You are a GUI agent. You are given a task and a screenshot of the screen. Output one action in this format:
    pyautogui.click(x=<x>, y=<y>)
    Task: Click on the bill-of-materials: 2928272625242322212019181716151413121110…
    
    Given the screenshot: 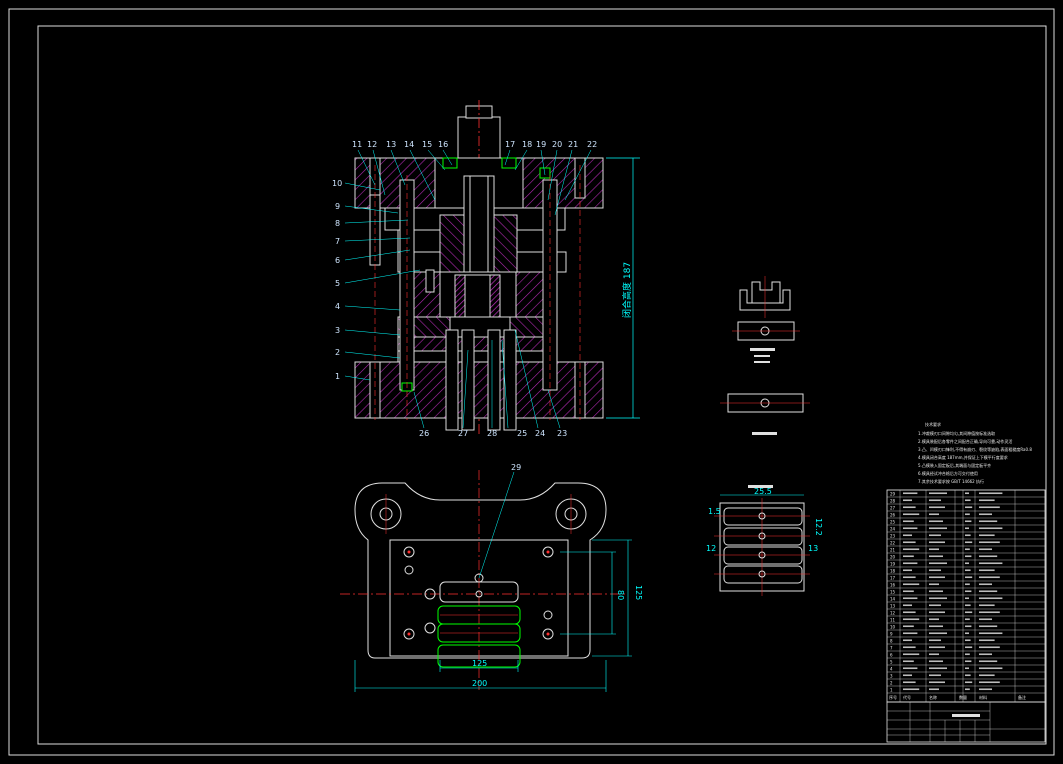 What is the action you would take?
    pyautogui.click(x=966, y=616)
    